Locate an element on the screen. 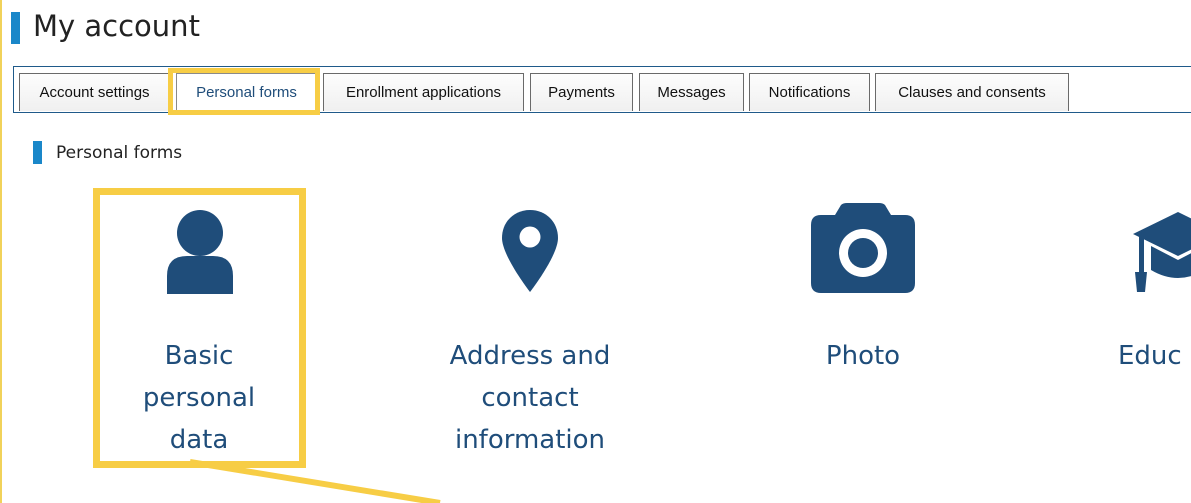  tab-notifications: Notifications is located at coordinates (809, 92).